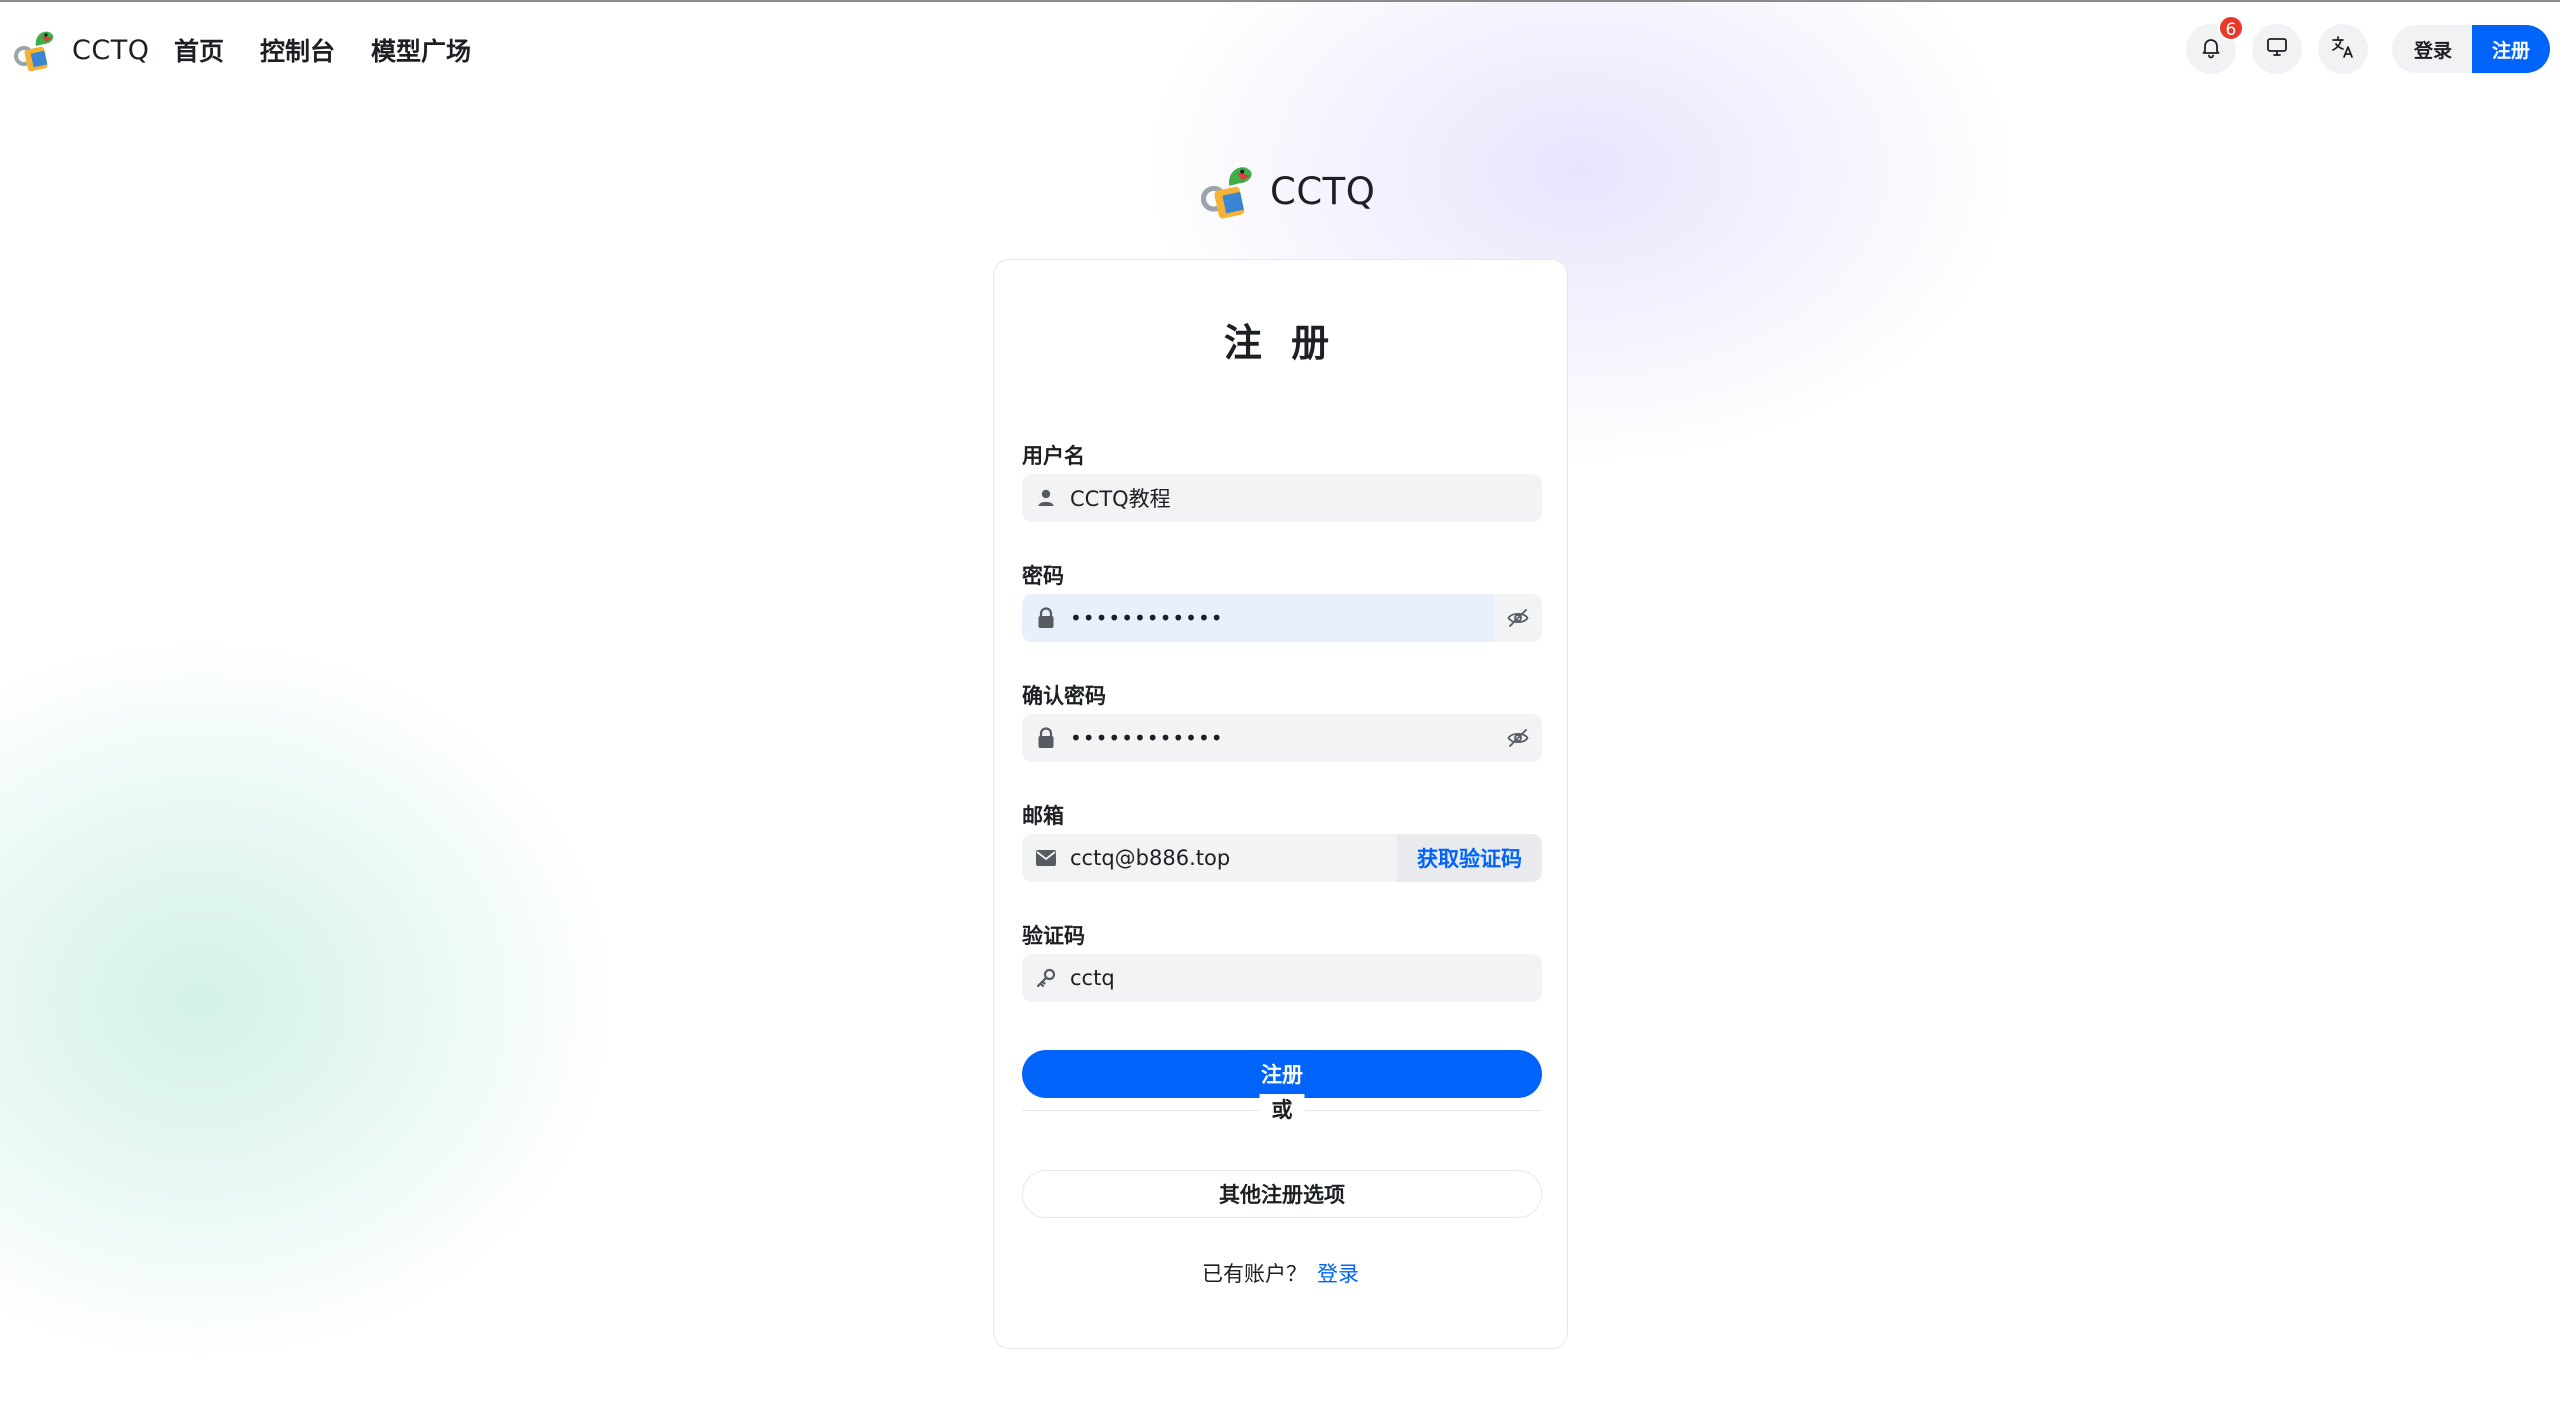  What do you see at coordinates (1064, 696) in the screenshot?
I see `confirm-password-label: 确认密码` at bounding box center [1064, 696].